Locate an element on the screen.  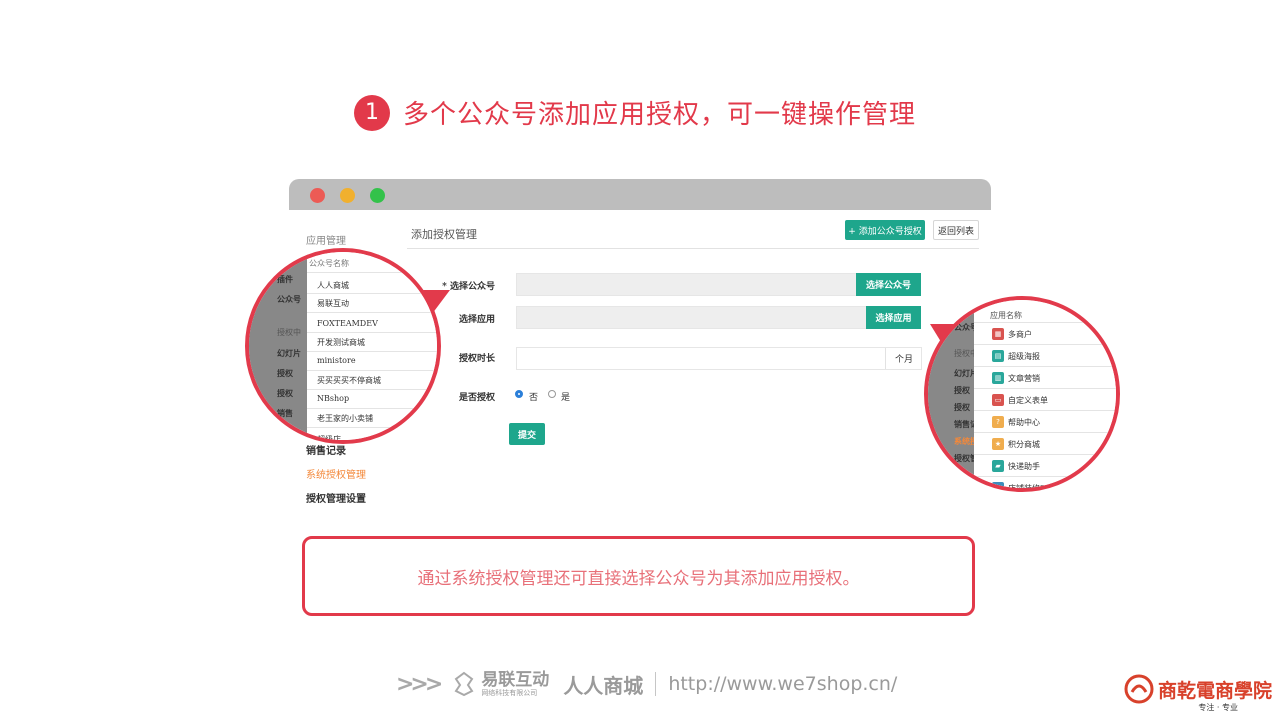
right-behind-label-4: 授权 is located at coordinates (962, 390).